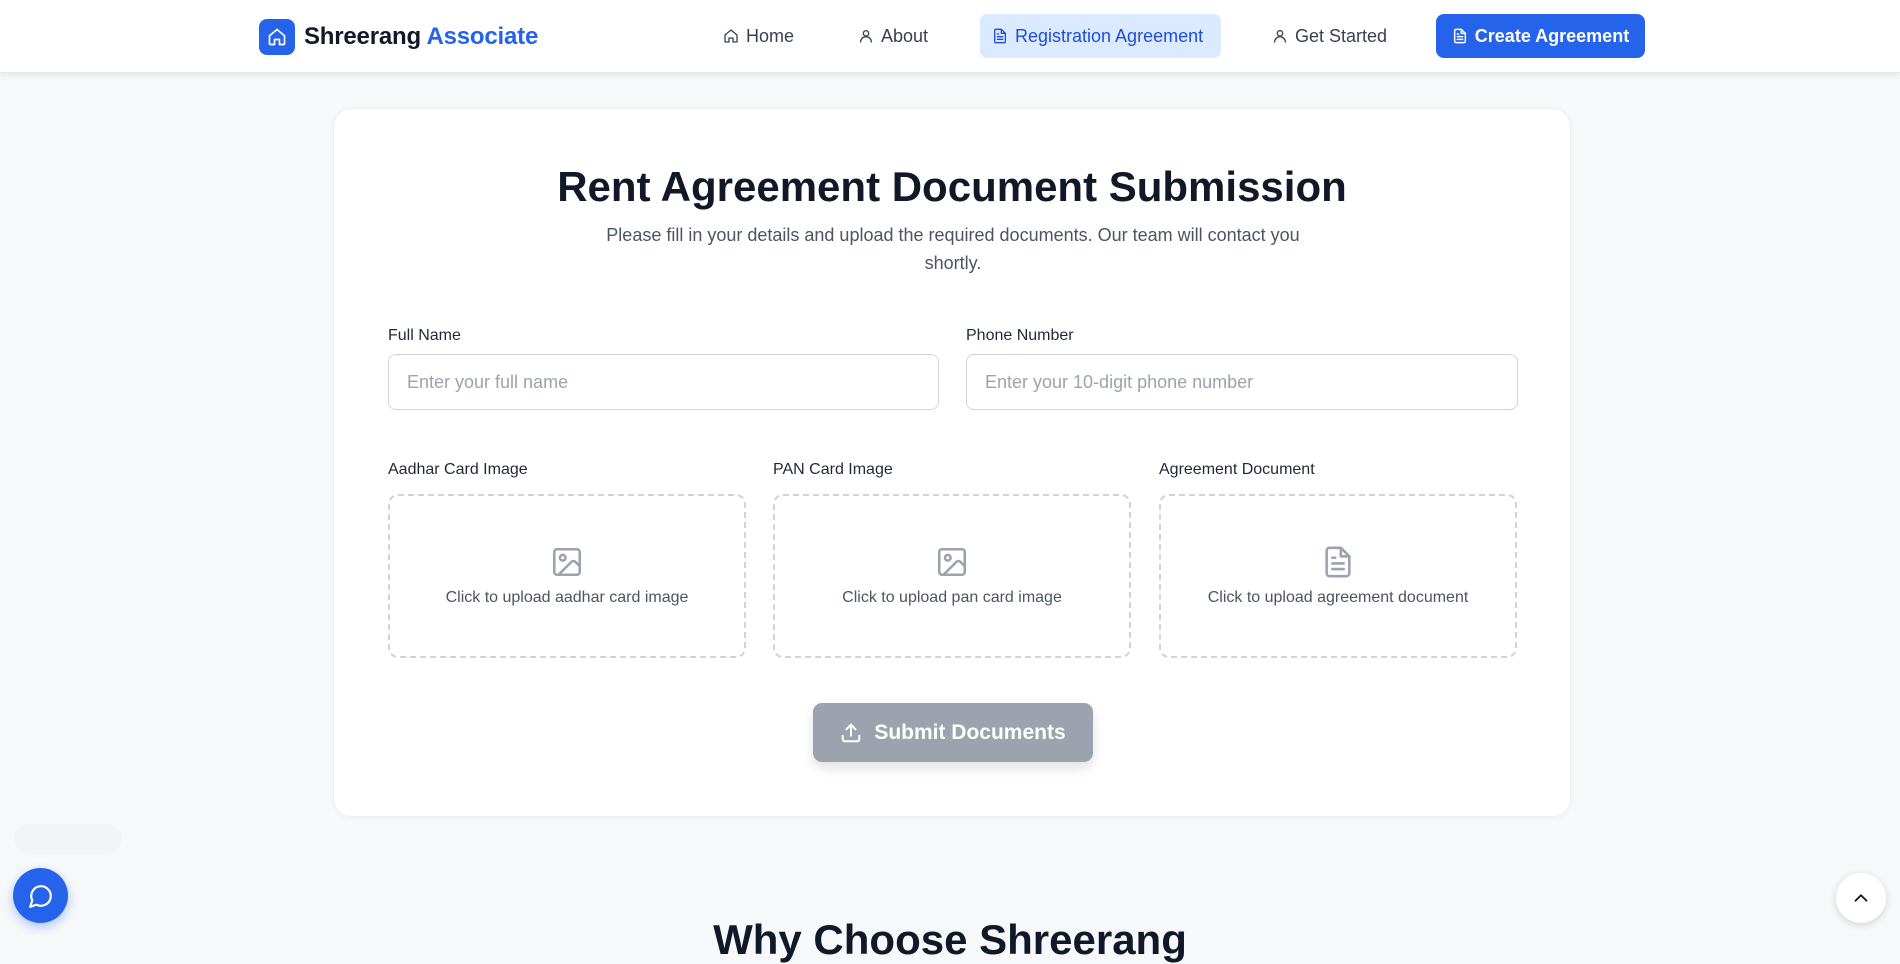 The height and width of the screenshot is (964, 1900). Describe the element at coordinates (970, 732) in the screenshot. I see `submit-documents-label: Submit Documents` at that location.